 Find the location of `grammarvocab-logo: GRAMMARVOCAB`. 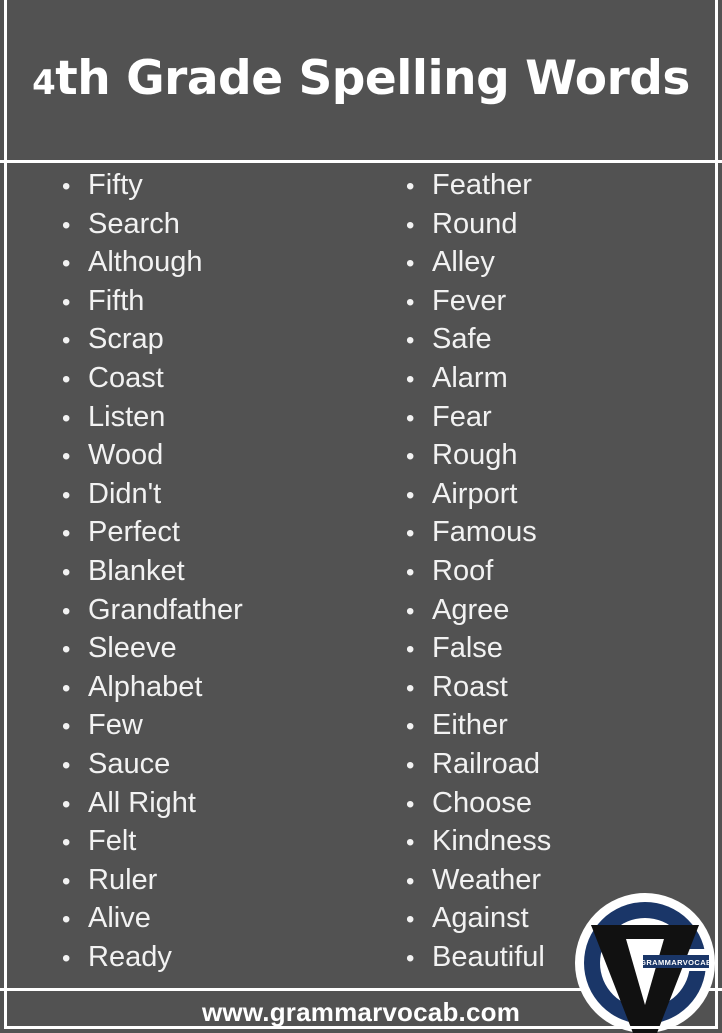

grammarvocab-logo: GRAMMARVOCAB is located at coordinates (645, 963).